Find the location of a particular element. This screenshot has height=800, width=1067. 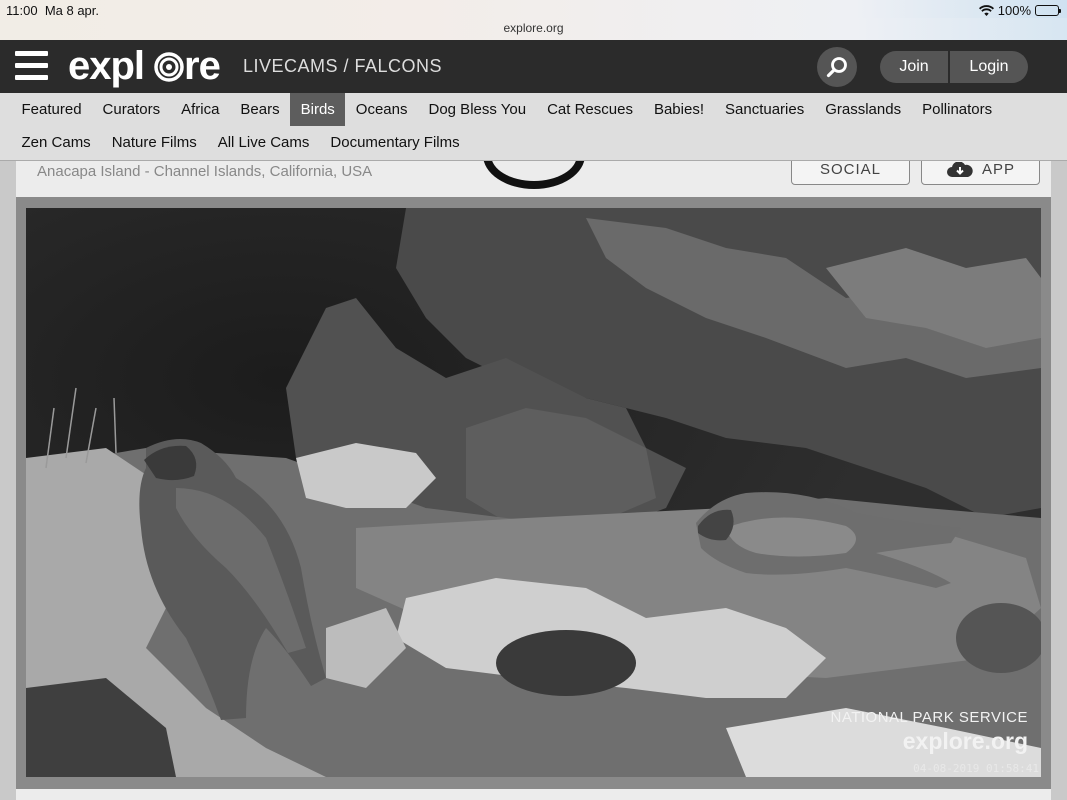

nav-item-dog-bless-you: Dog Bless You is located at coordinates (477, 109).